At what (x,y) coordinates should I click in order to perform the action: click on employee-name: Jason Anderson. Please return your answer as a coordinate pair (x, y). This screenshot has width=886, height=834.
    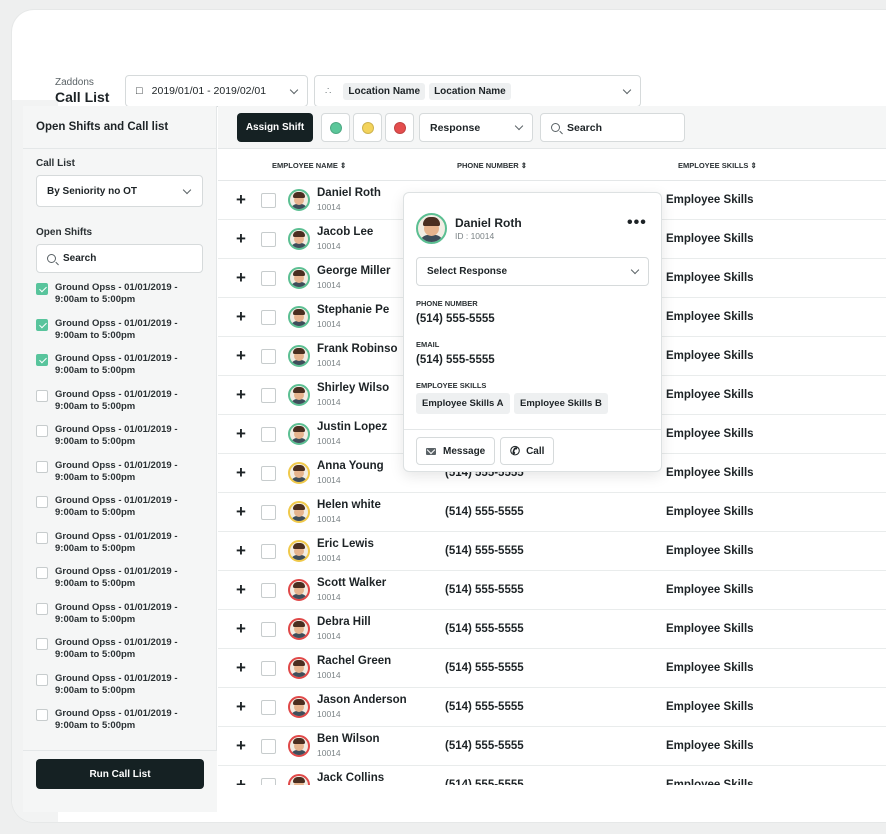
    Looking at the image, I should click on (362, 700).